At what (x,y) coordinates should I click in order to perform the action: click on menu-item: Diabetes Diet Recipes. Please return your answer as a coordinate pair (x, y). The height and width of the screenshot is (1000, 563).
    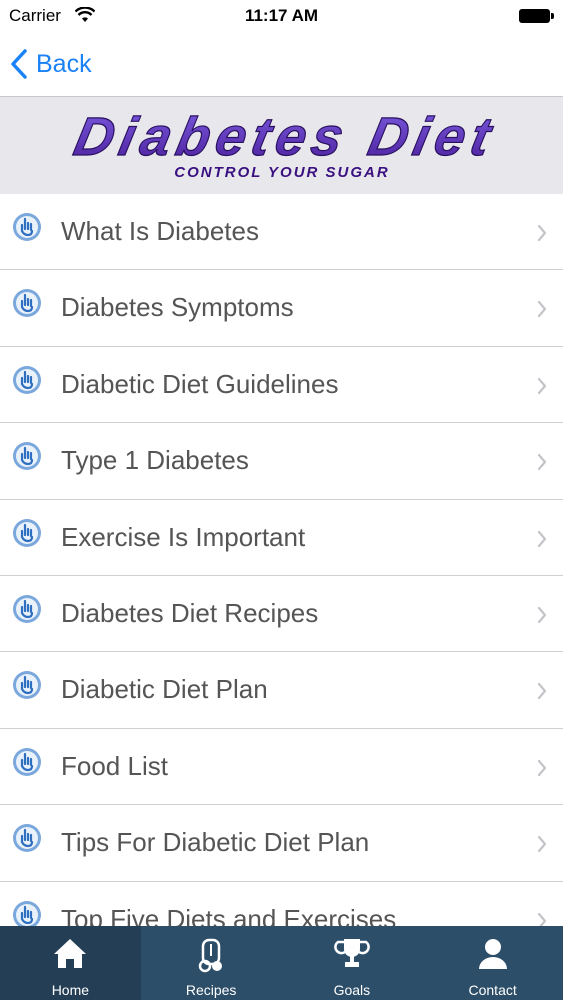
    Looking at the image, I should click on (281, 614).